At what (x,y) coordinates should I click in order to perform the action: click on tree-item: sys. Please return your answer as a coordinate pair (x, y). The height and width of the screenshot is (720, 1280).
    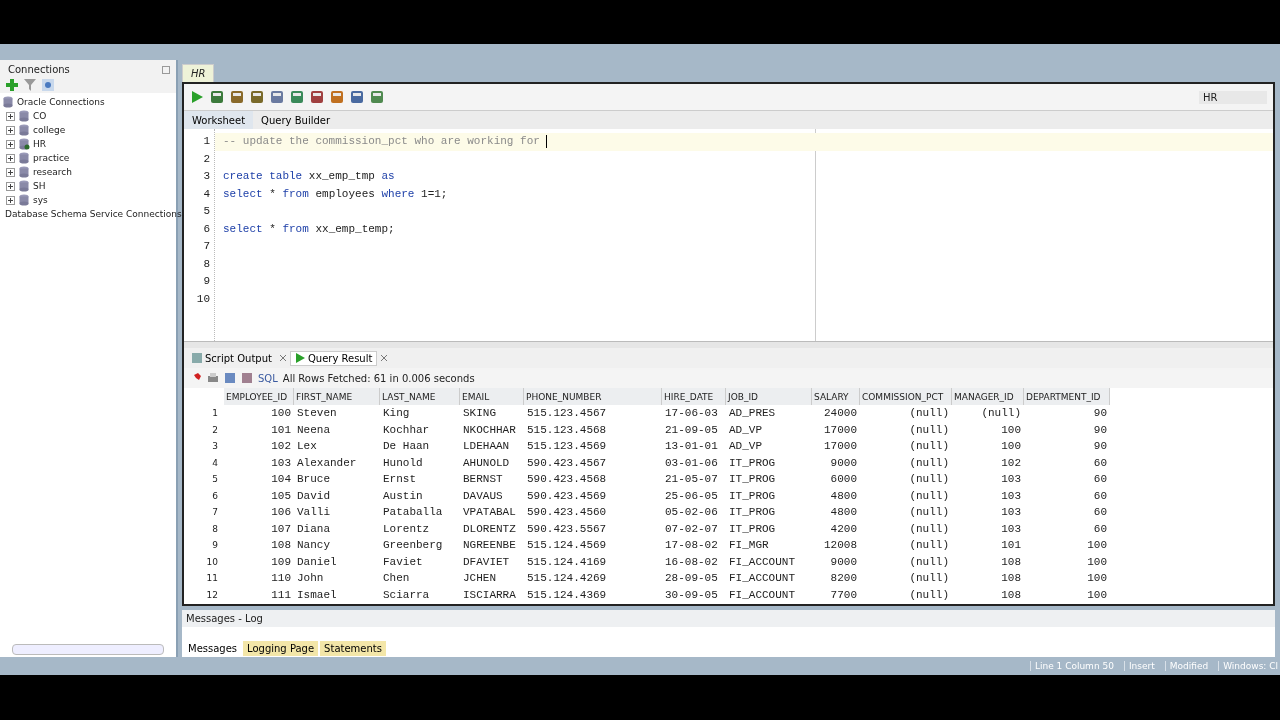
    Looking at the image, I should click on (40, 200).